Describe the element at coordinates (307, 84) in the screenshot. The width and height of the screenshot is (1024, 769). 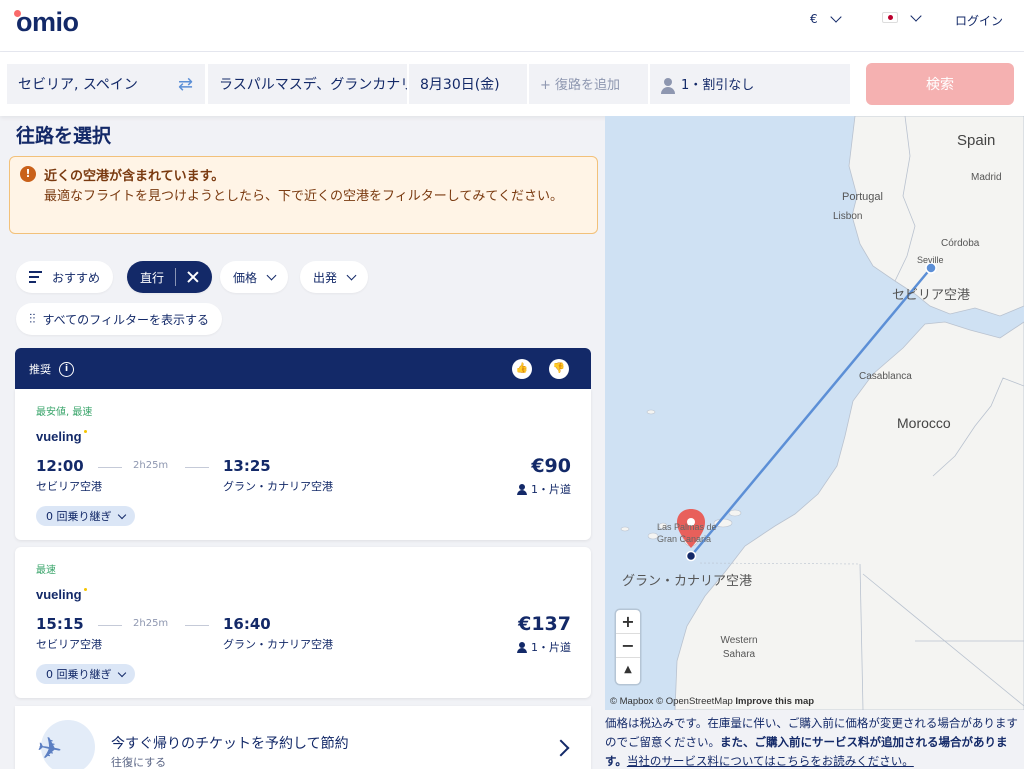
I see `destination-field: ラスパルマスデ、グランカナリア` at that location.